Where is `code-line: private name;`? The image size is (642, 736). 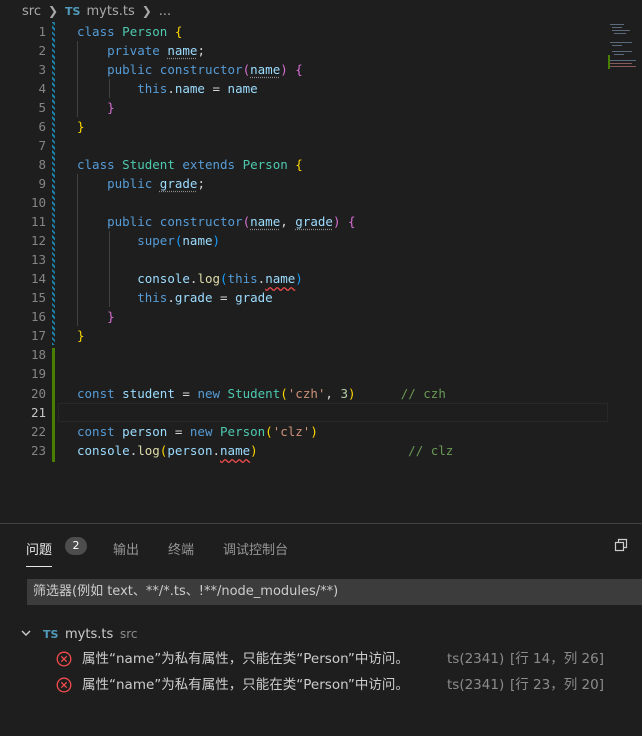 code-line: private name; is located at coordinates (156, 50).